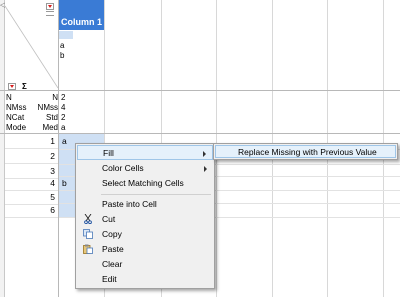 The height and width of the screenshot is (297, 400). What do you see at coordinates (31, 141) in the screenshot?
I see `row-number: 1` at bounding box center [31, 141].